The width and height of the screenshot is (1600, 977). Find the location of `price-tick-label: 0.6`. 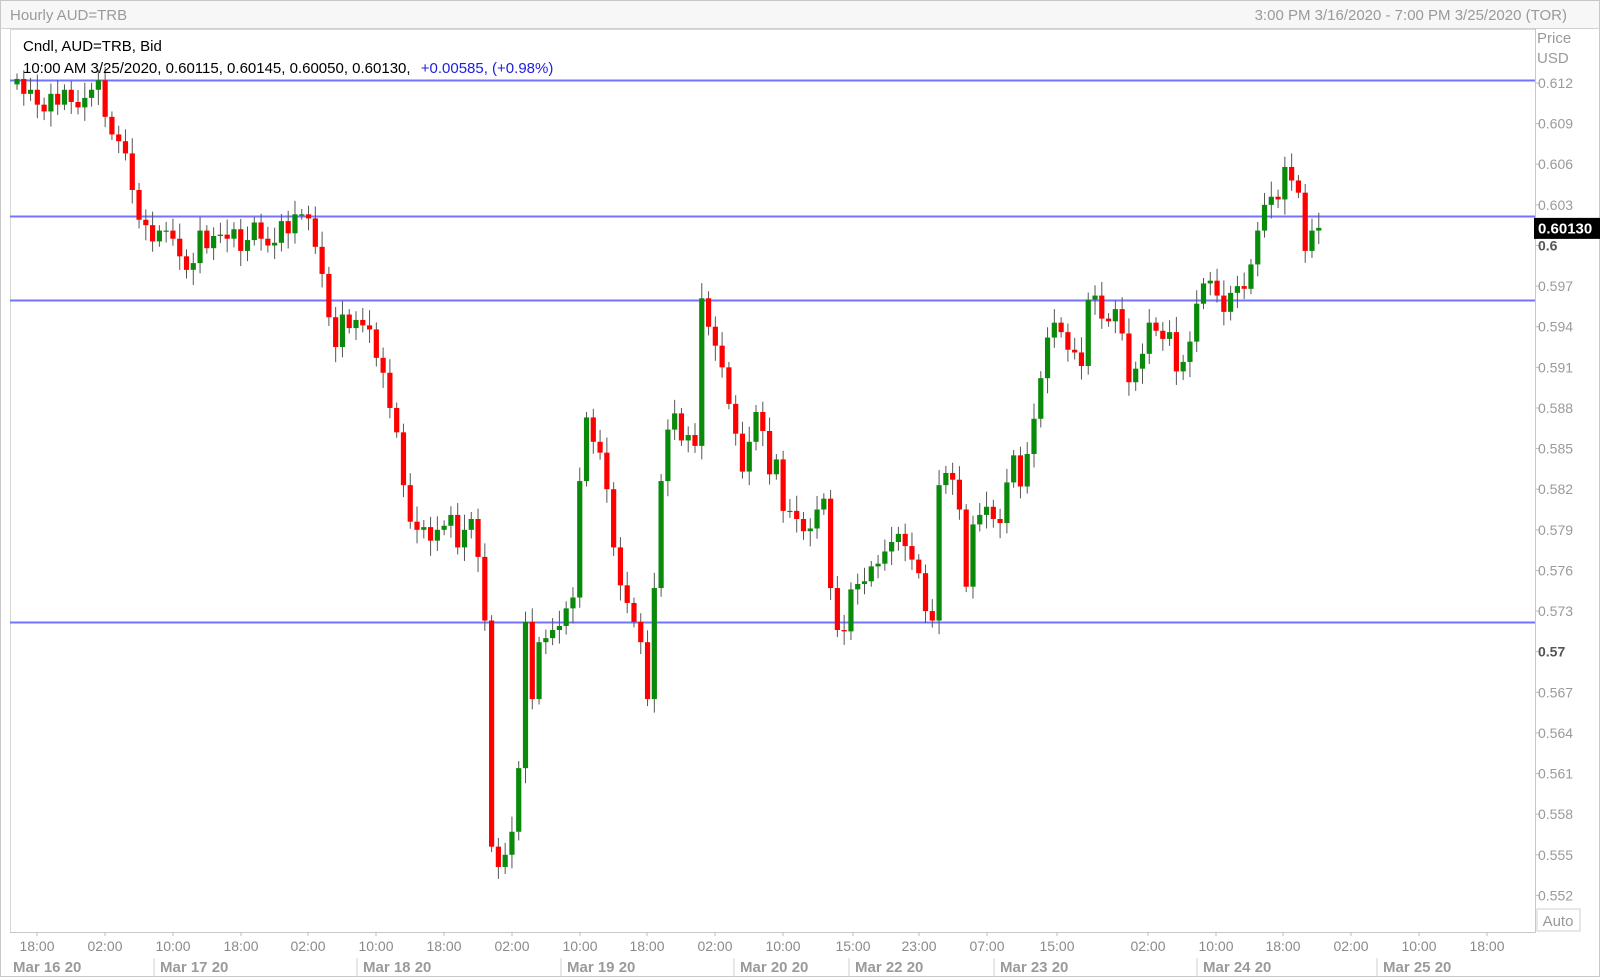

price-tick-label: 0.6 is located at coordinates (1548, 245).